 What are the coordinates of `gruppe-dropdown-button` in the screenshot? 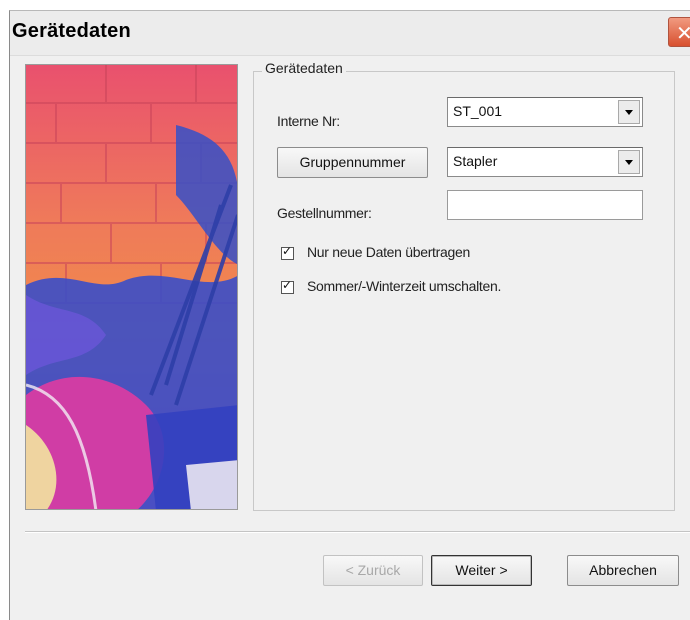 It's located at (629, 162).